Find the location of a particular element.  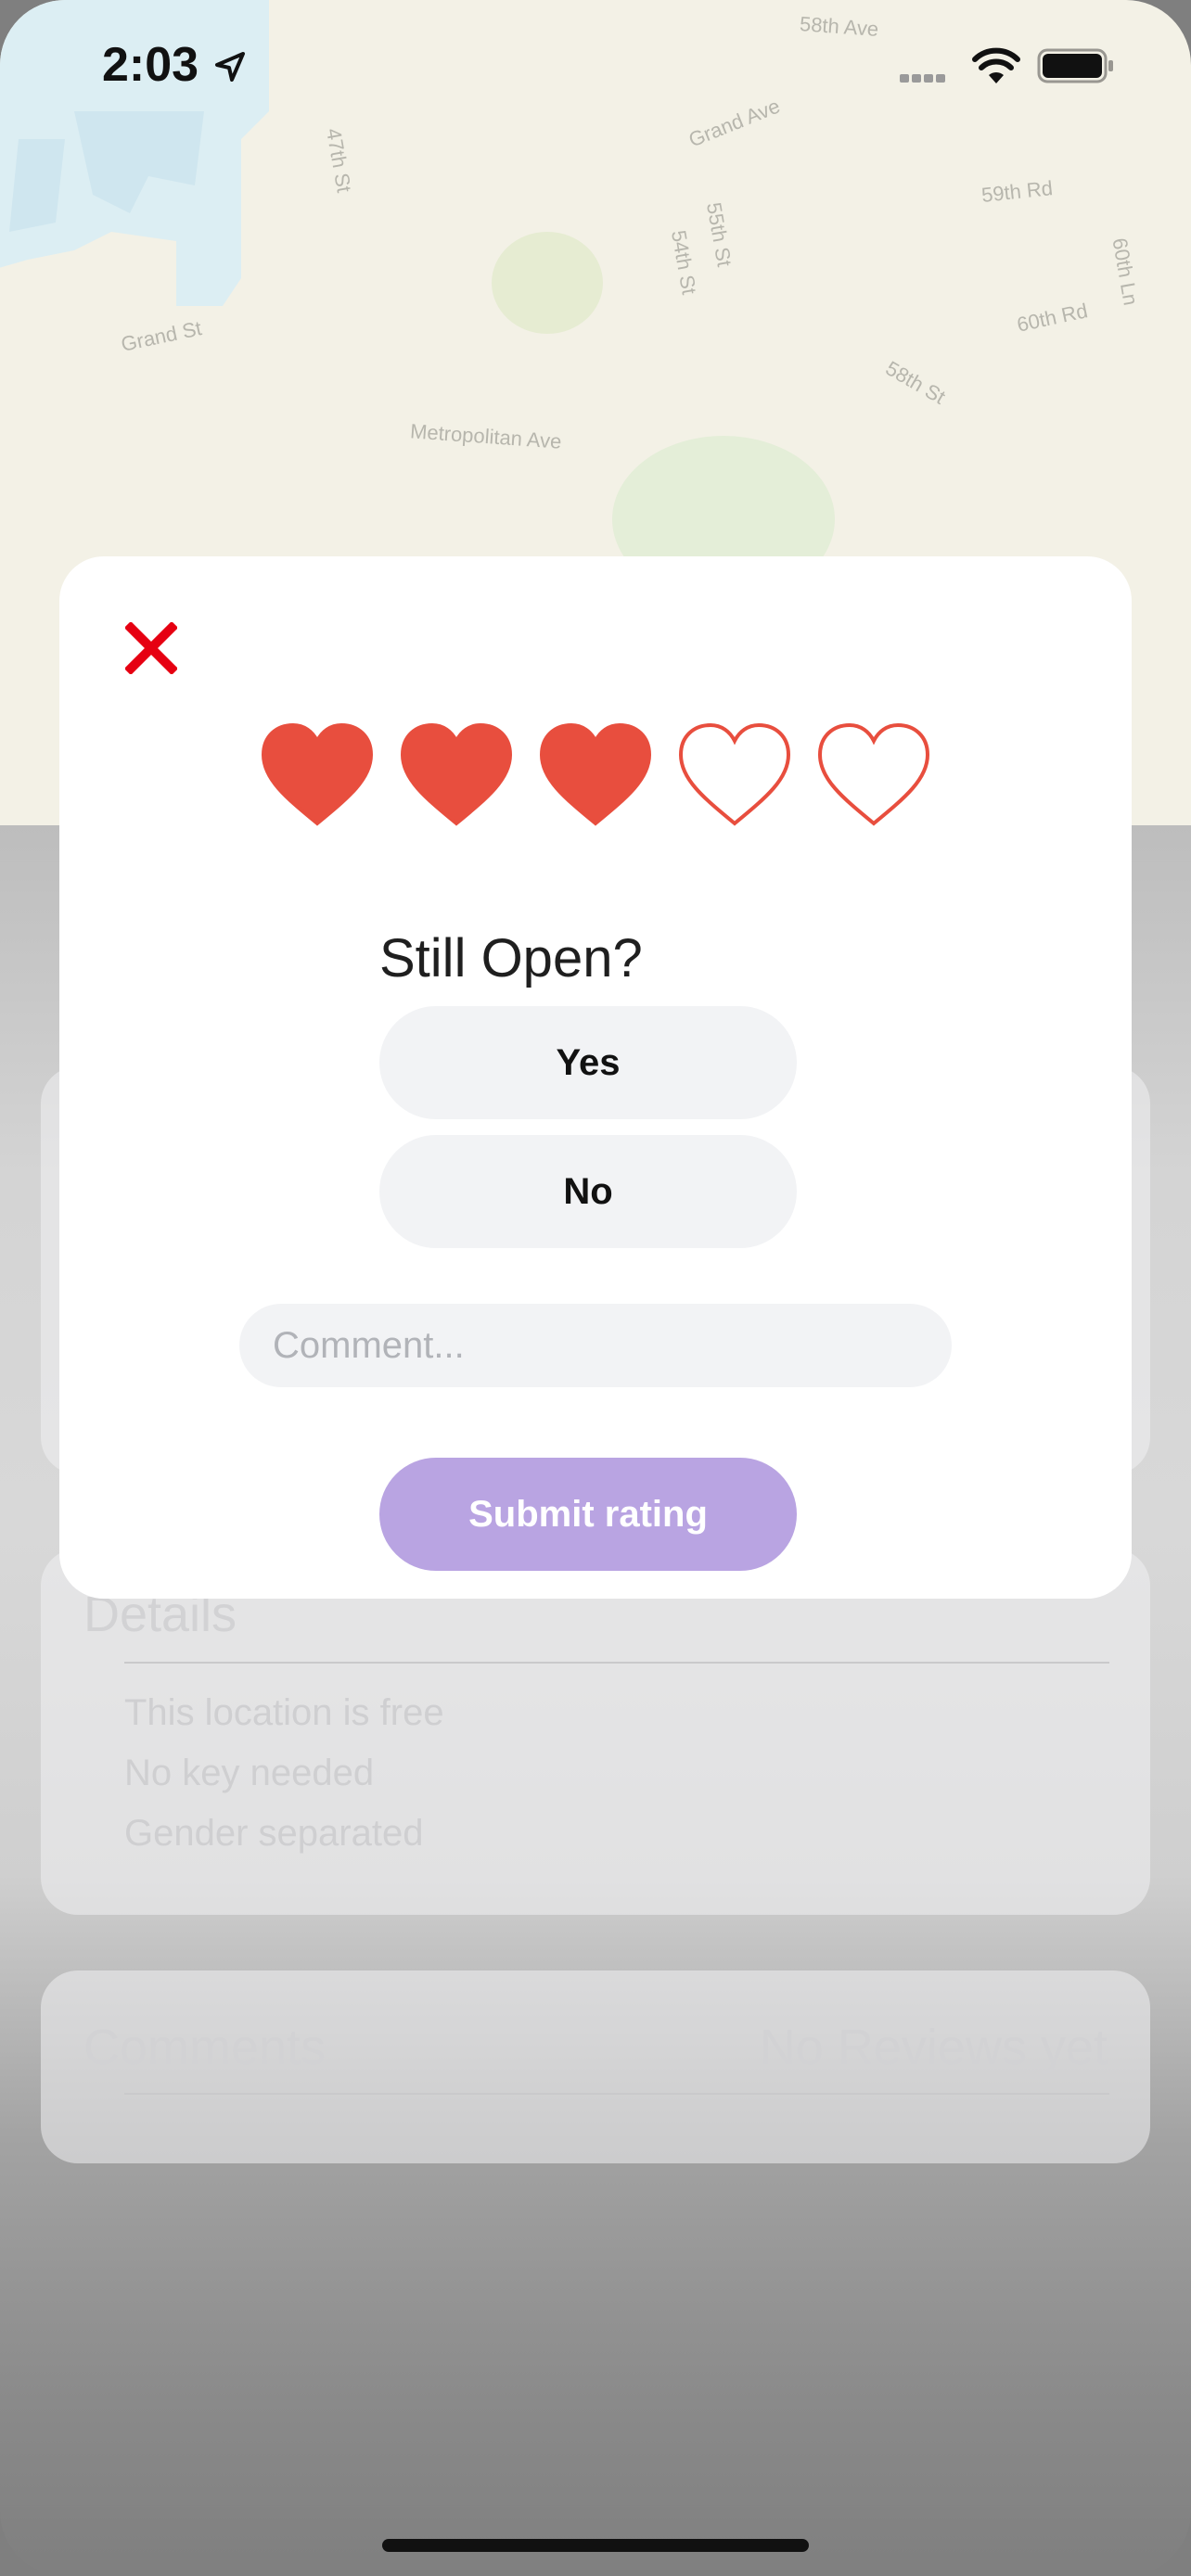

wifi-icon is located at coordinates (996, 65).